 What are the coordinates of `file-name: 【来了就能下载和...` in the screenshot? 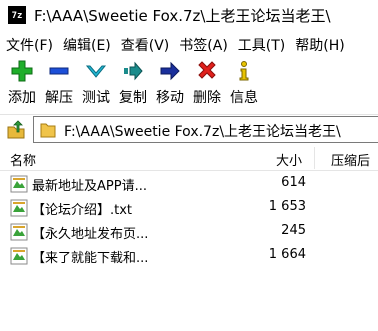 It's located at (90, 258).